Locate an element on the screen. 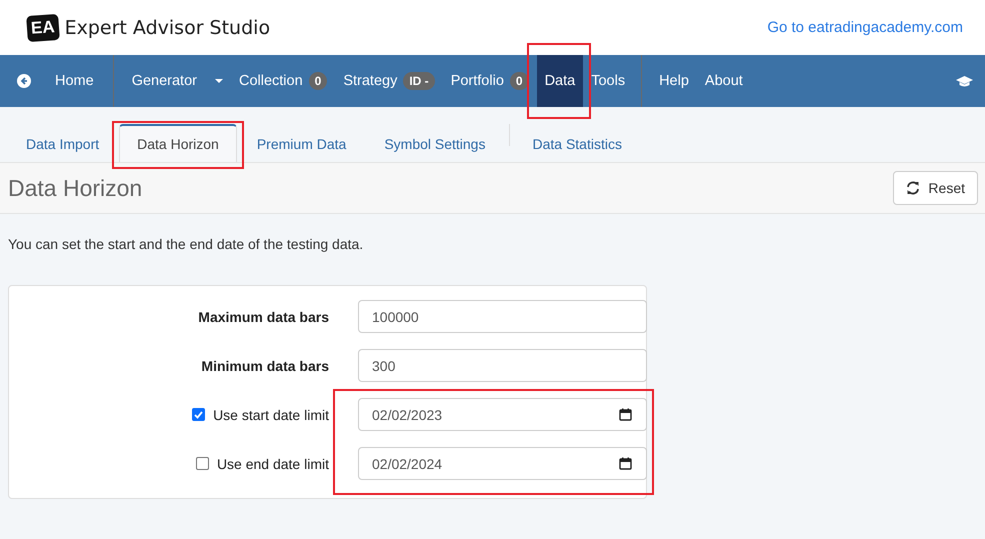 The width and height of the screenshot is (985, 539). nav-item: Data is located at coordinates (560, 81).